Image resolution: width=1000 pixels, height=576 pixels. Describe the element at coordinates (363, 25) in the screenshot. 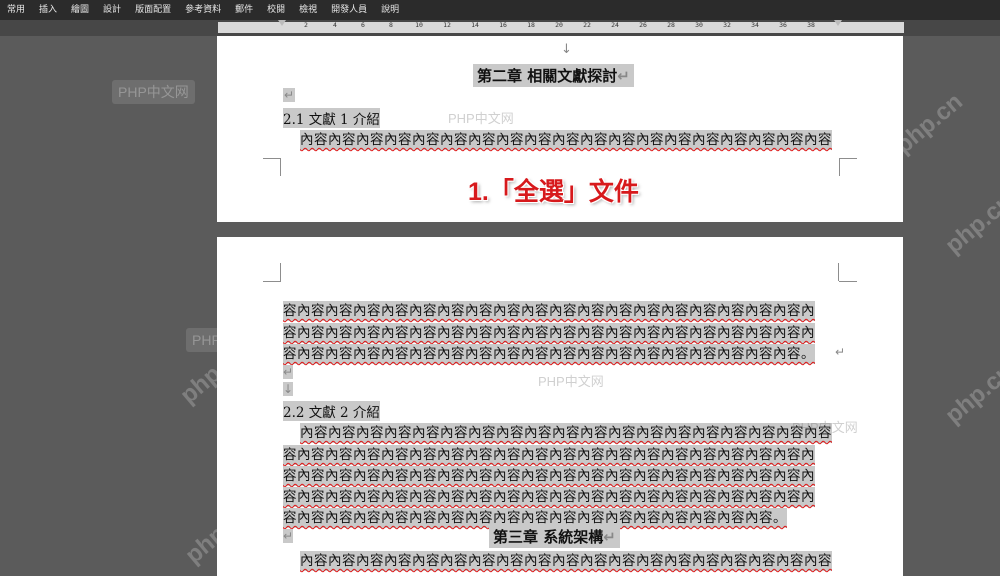

I see `ruler-mark: 6` at that location.